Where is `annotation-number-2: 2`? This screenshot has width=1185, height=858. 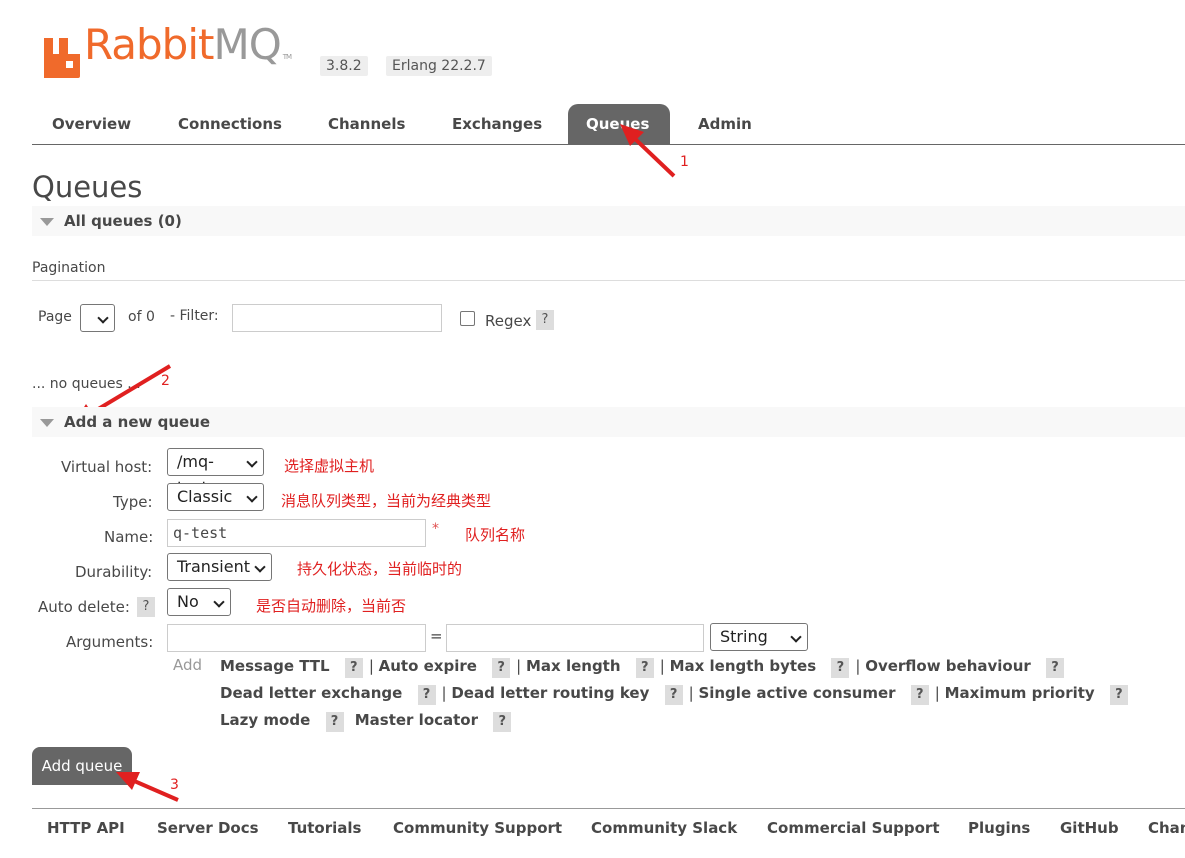 annotation-number-2: 2 is located at coordinates (165, 381).